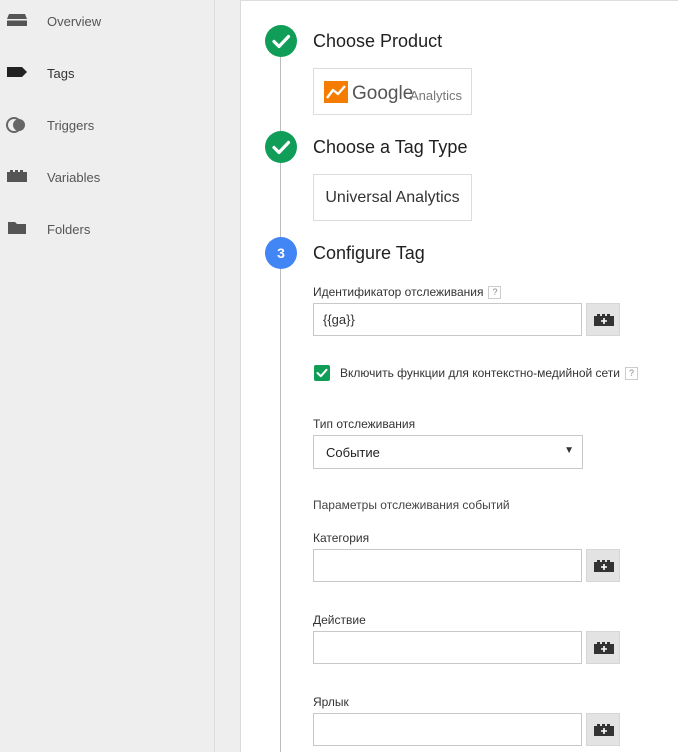 This screenshot has height=752, width=678. I want to click on category-input, so click(447, 565).